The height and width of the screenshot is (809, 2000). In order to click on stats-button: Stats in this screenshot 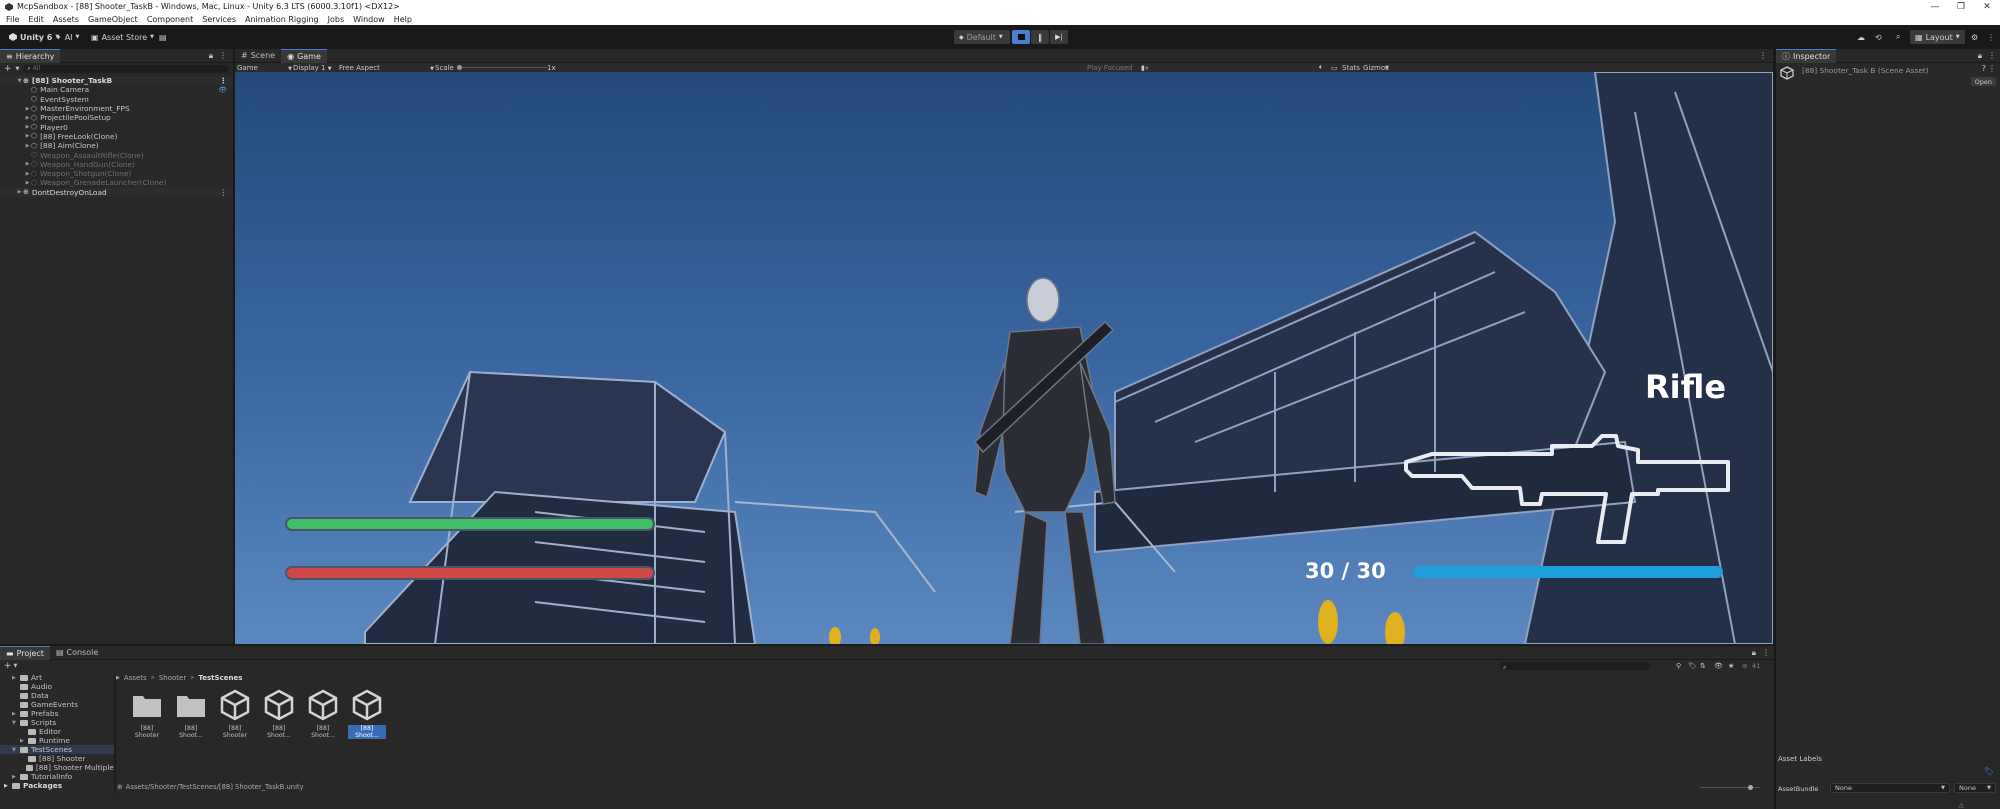, I will do `click(1351, 68)`.